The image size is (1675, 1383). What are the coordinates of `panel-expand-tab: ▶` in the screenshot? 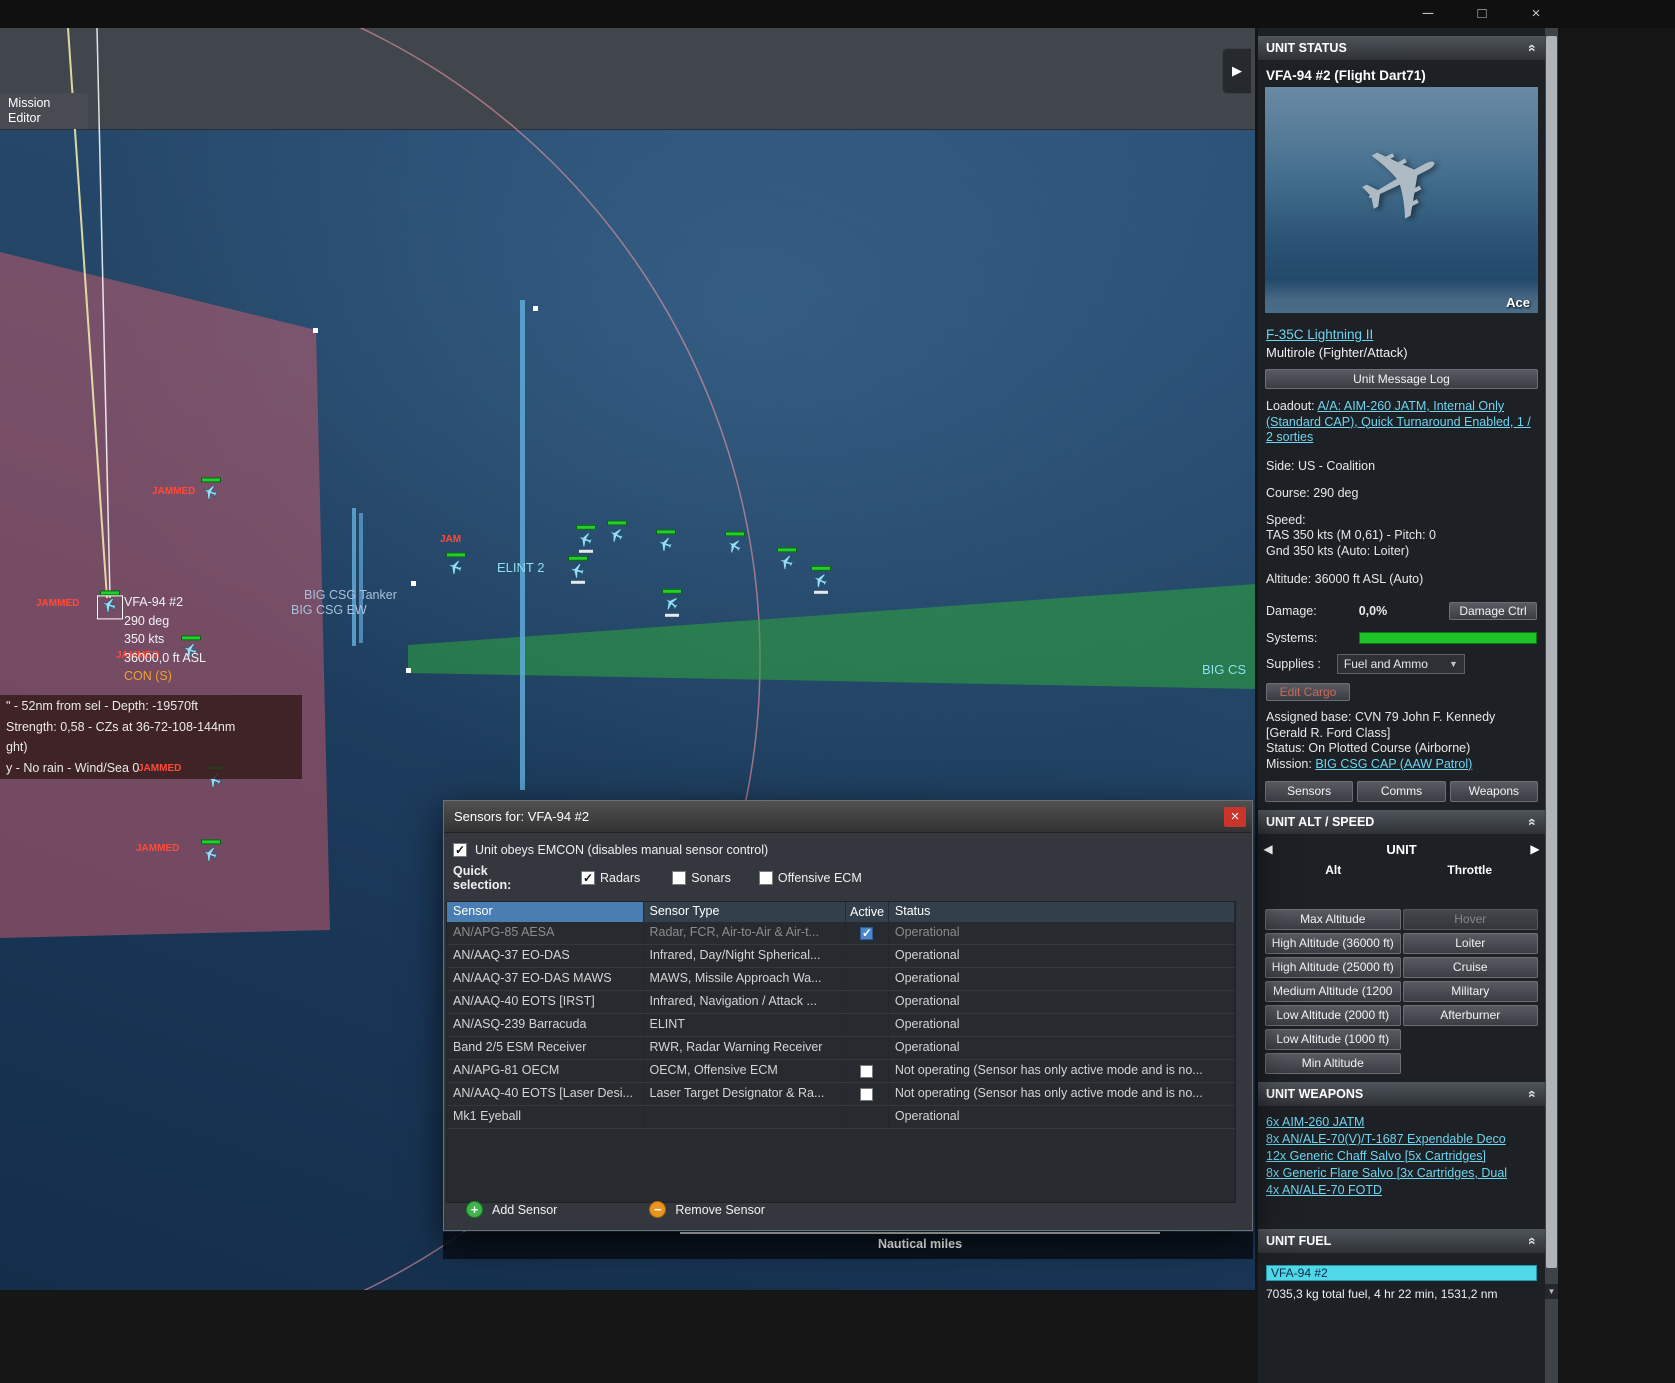 It's located at (1236, 71).